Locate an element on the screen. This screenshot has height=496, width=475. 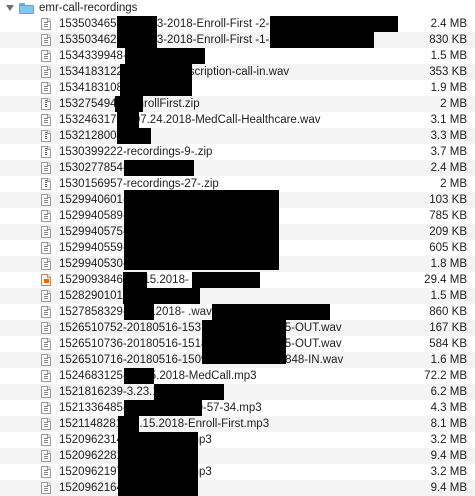
file-size: 785 KB is located at coordinates (448, 216).